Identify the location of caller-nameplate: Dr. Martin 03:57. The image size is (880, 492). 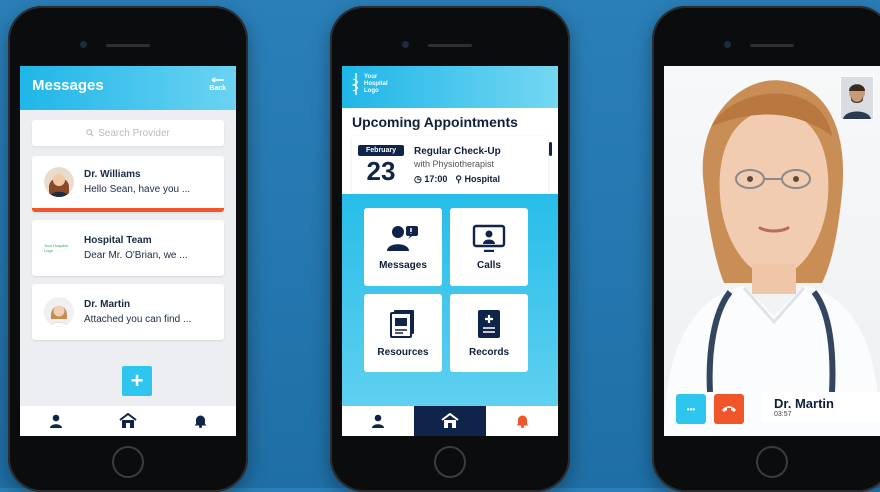
(821, 407).